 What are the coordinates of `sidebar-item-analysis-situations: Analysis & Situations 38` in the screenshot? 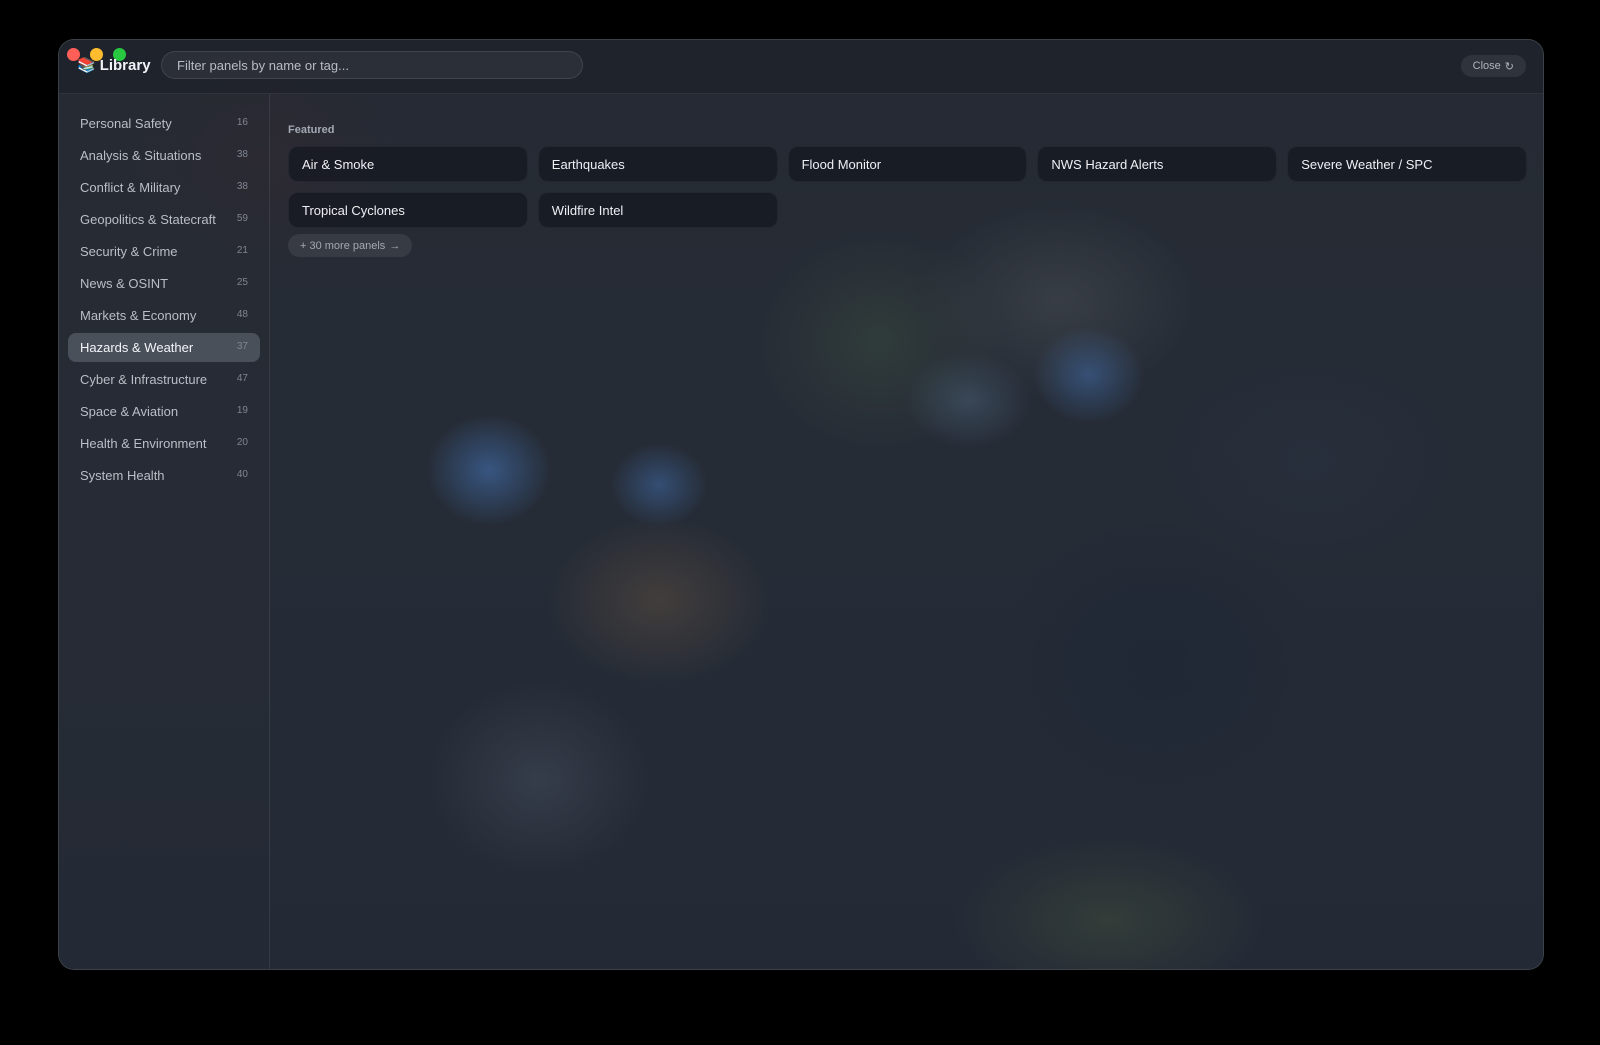 It's located at (164, 155).